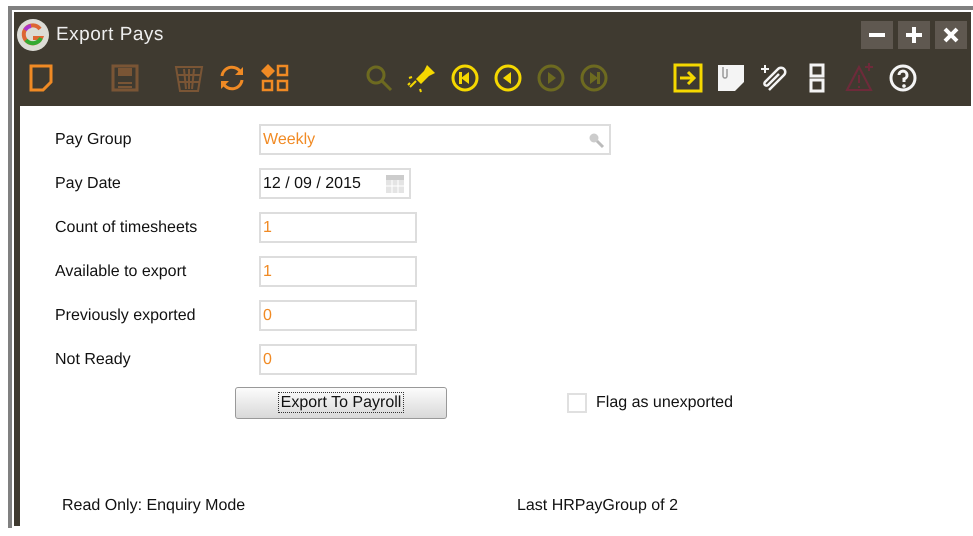 This screenshot has width=973, height=536. Describe the element at coordinates (275, 78) in the screenshot. I see `shapes-icon` at that location.